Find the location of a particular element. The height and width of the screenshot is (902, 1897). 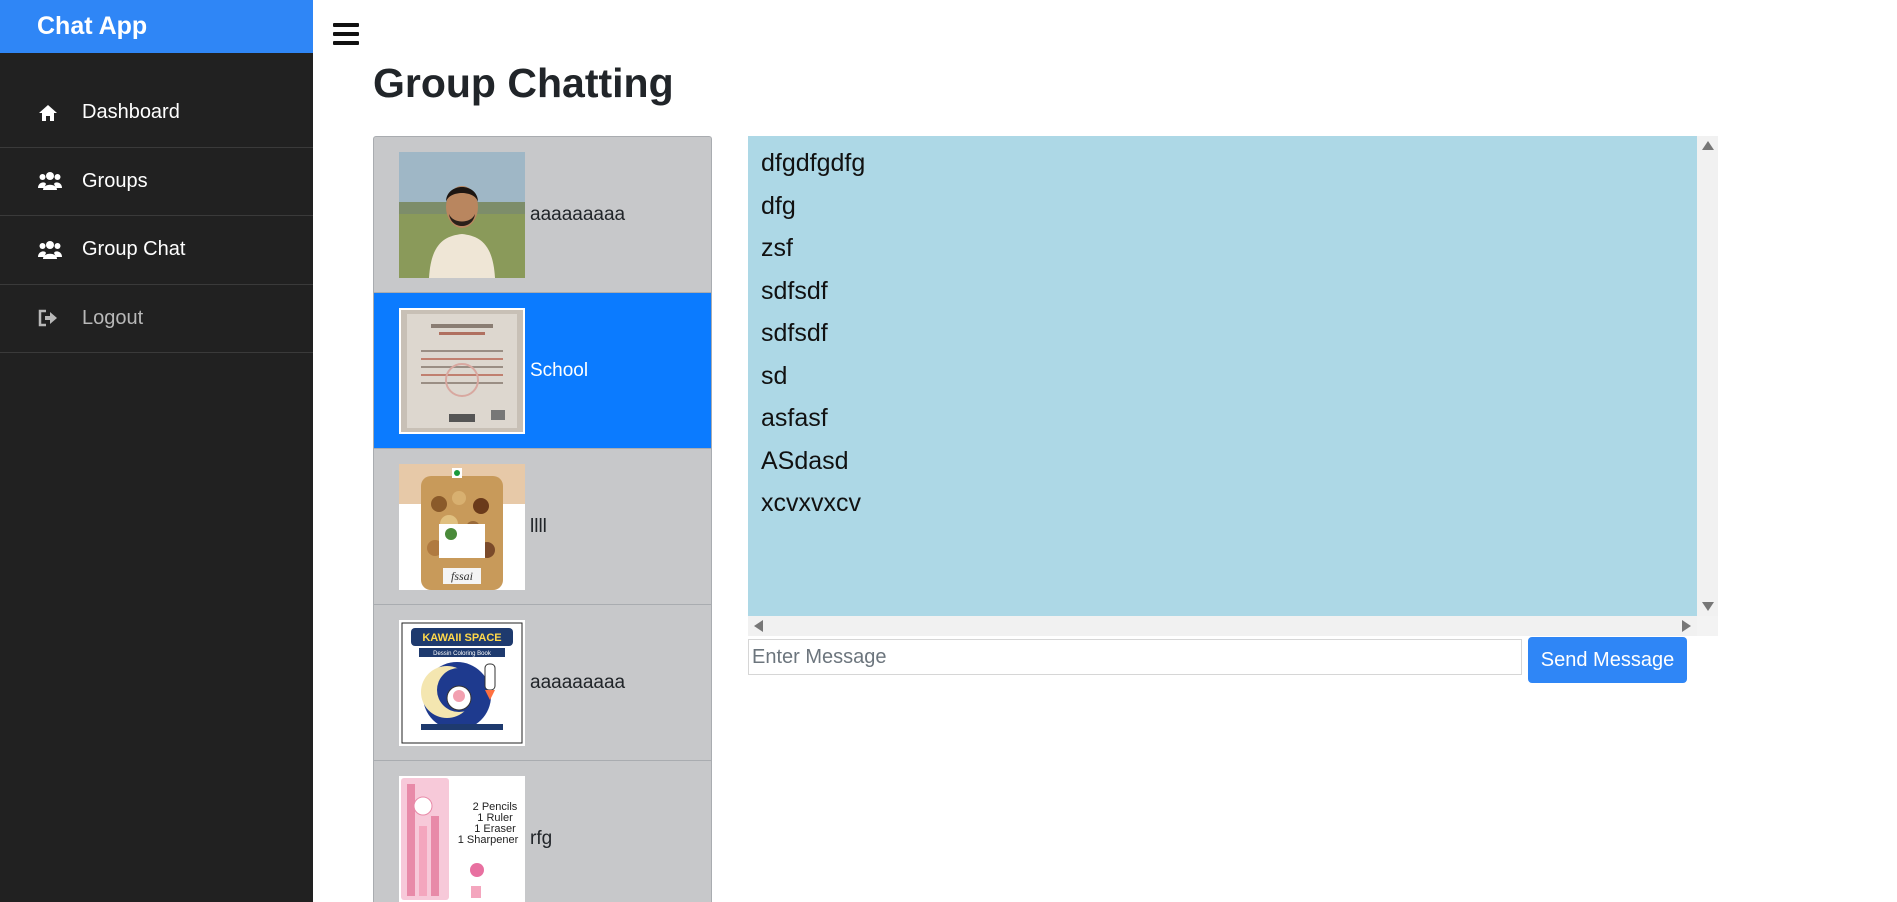

scroll-left-arrow-icon is located at coordinates (758, 626).